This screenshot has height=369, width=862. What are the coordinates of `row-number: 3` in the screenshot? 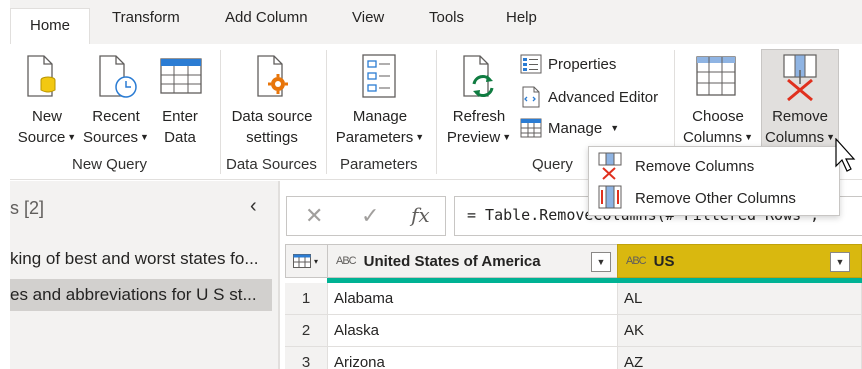 It's located at (306, 358).